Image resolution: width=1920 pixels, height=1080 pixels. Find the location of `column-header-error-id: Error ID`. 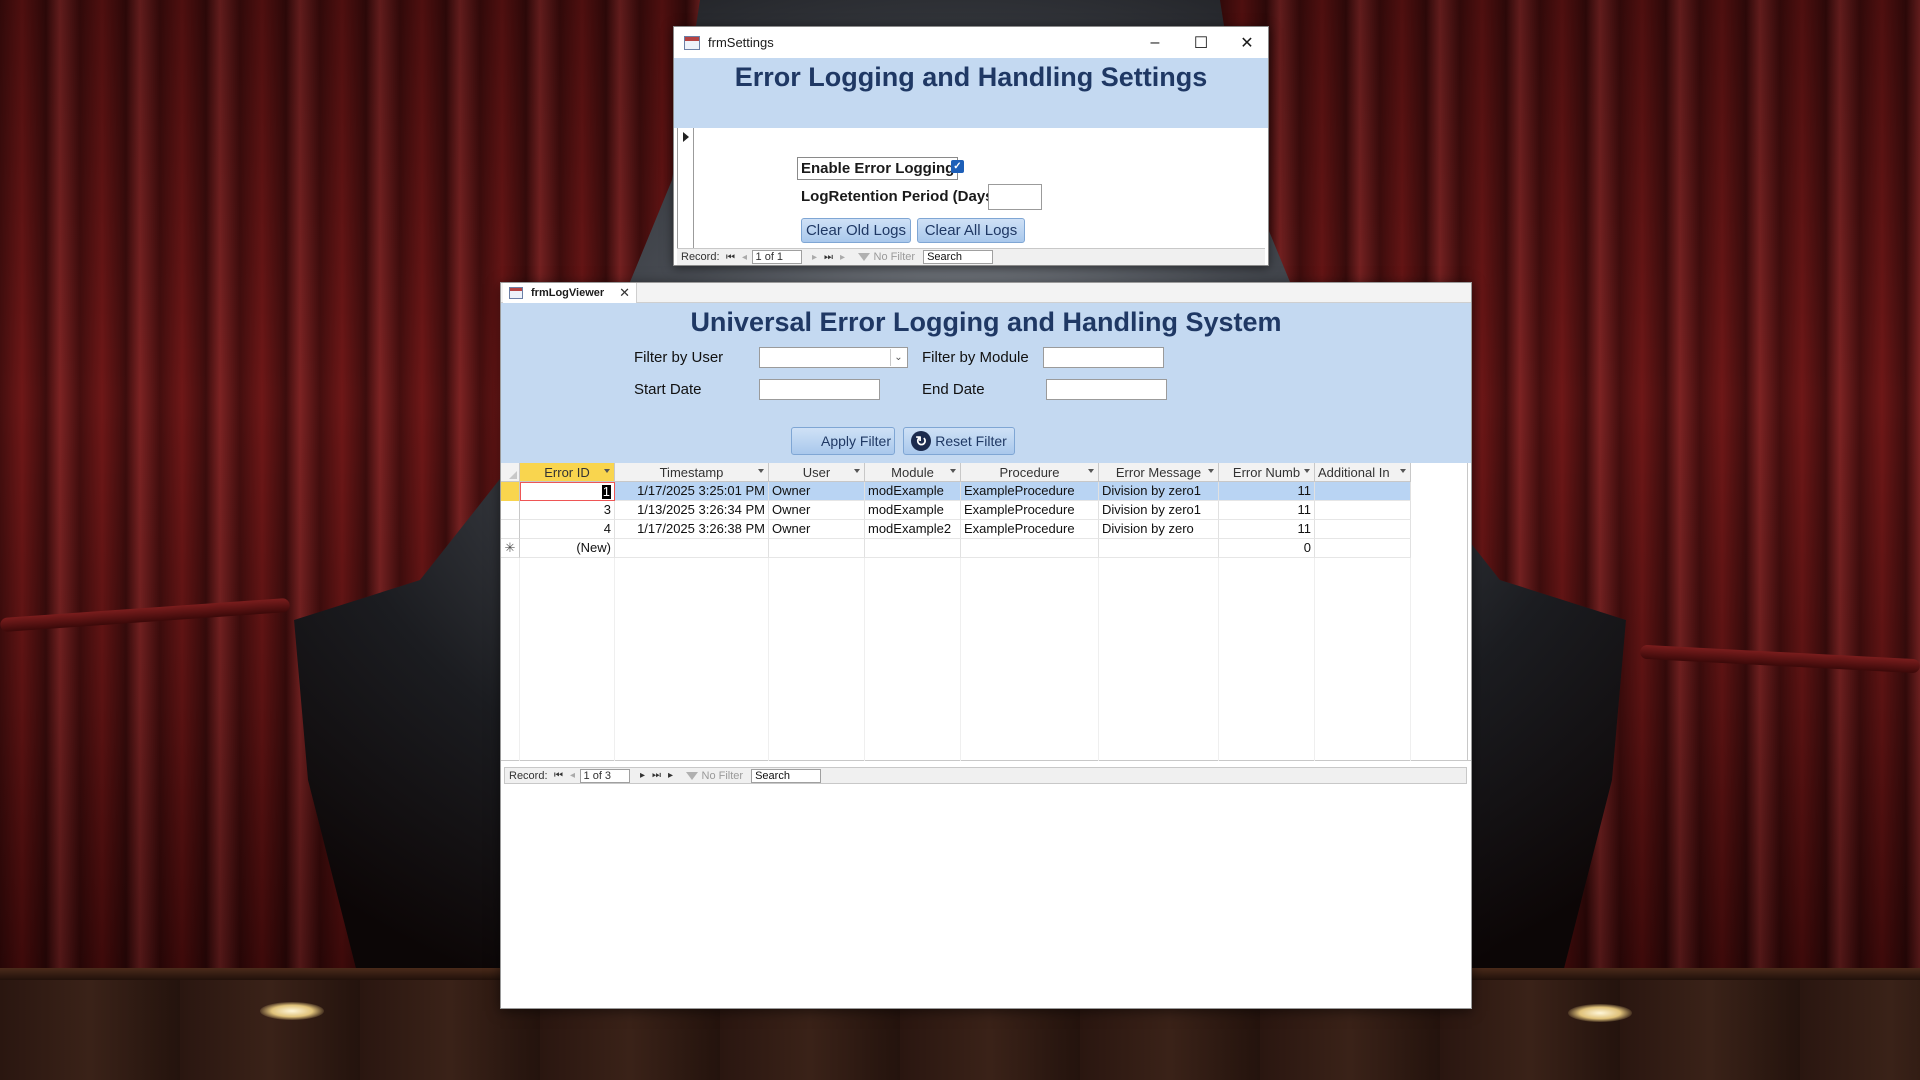

column-header-error-id: Error ID is located at coordinates (567, 472).